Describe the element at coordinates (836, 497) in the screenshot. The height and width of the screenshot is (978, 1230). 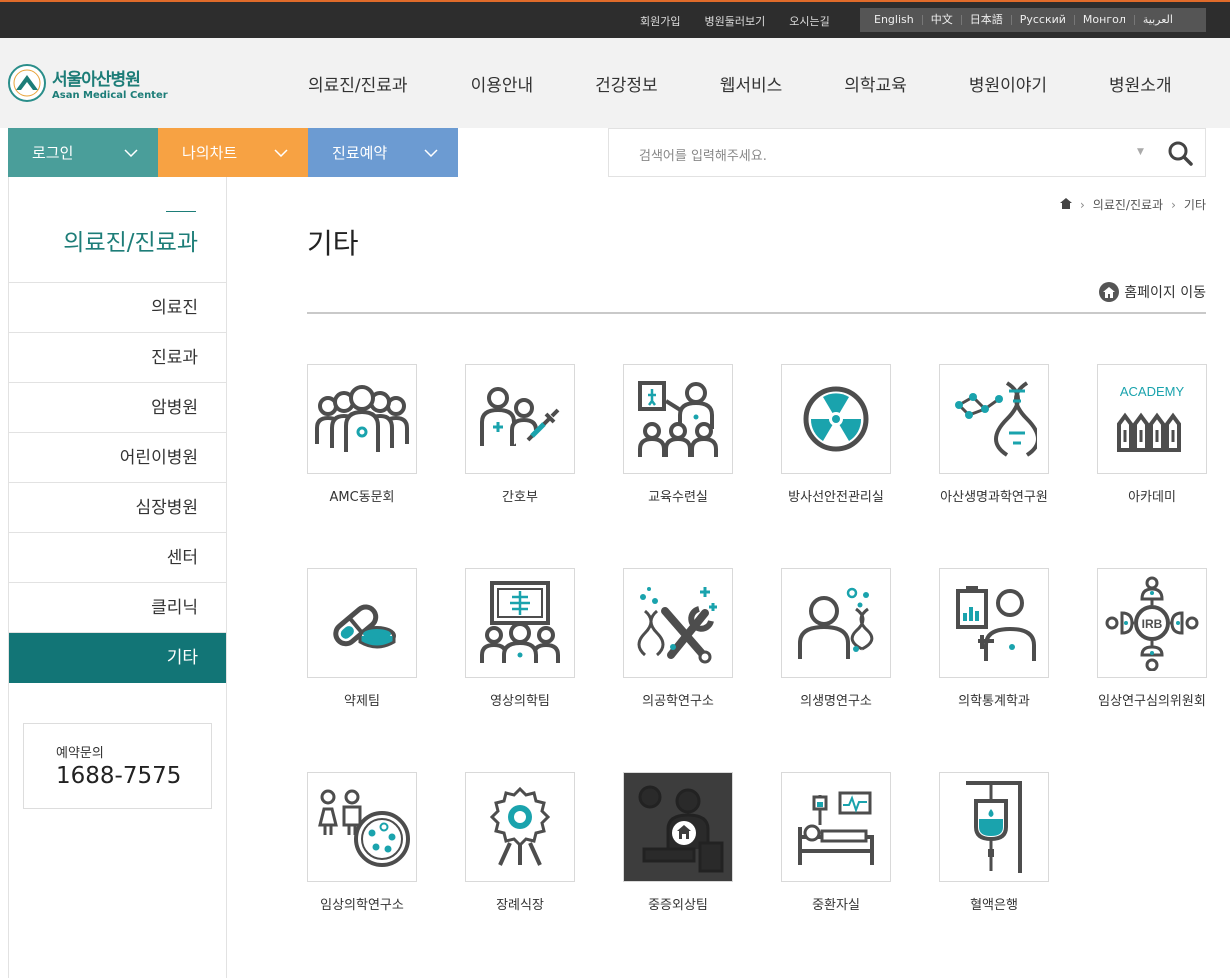
I see `tile-label: 방사선안전관리실` at that location.